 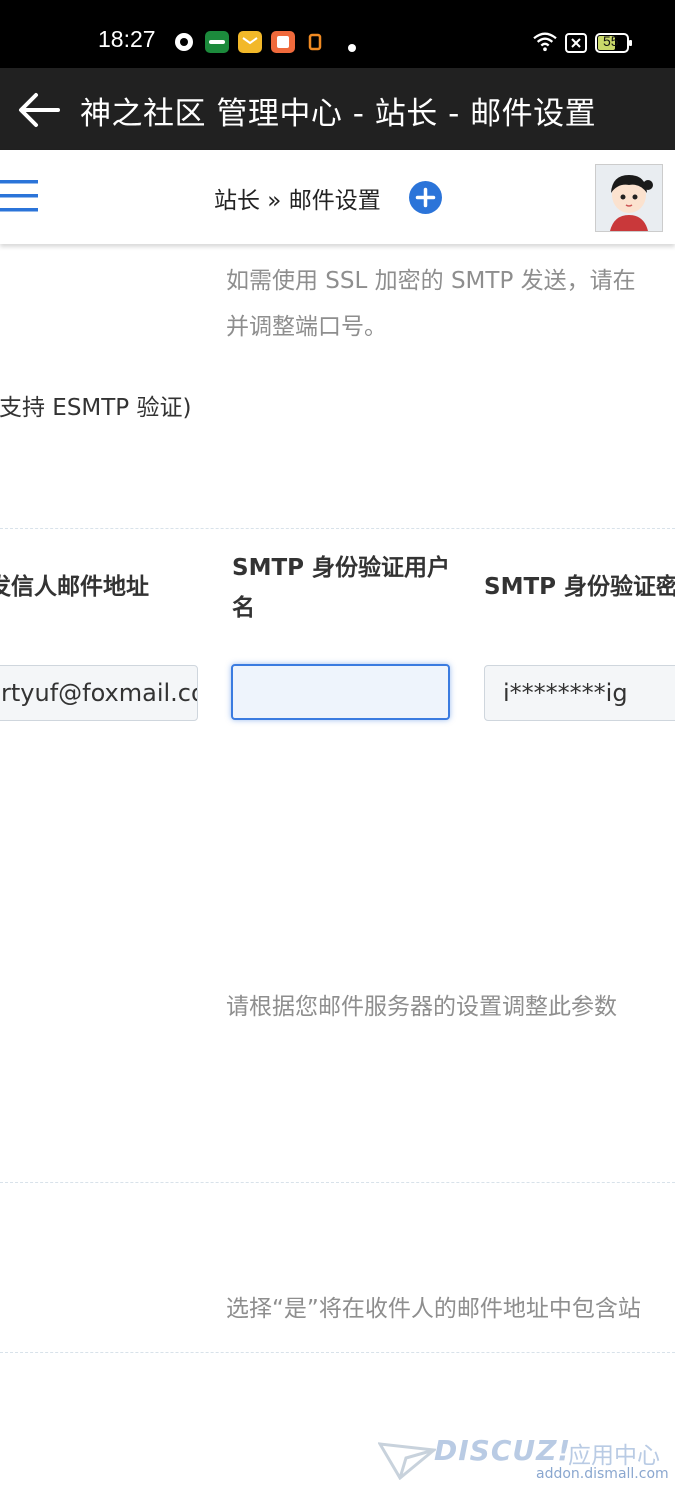 I want to click on app-notification-icon, so click(x=184, y=42).